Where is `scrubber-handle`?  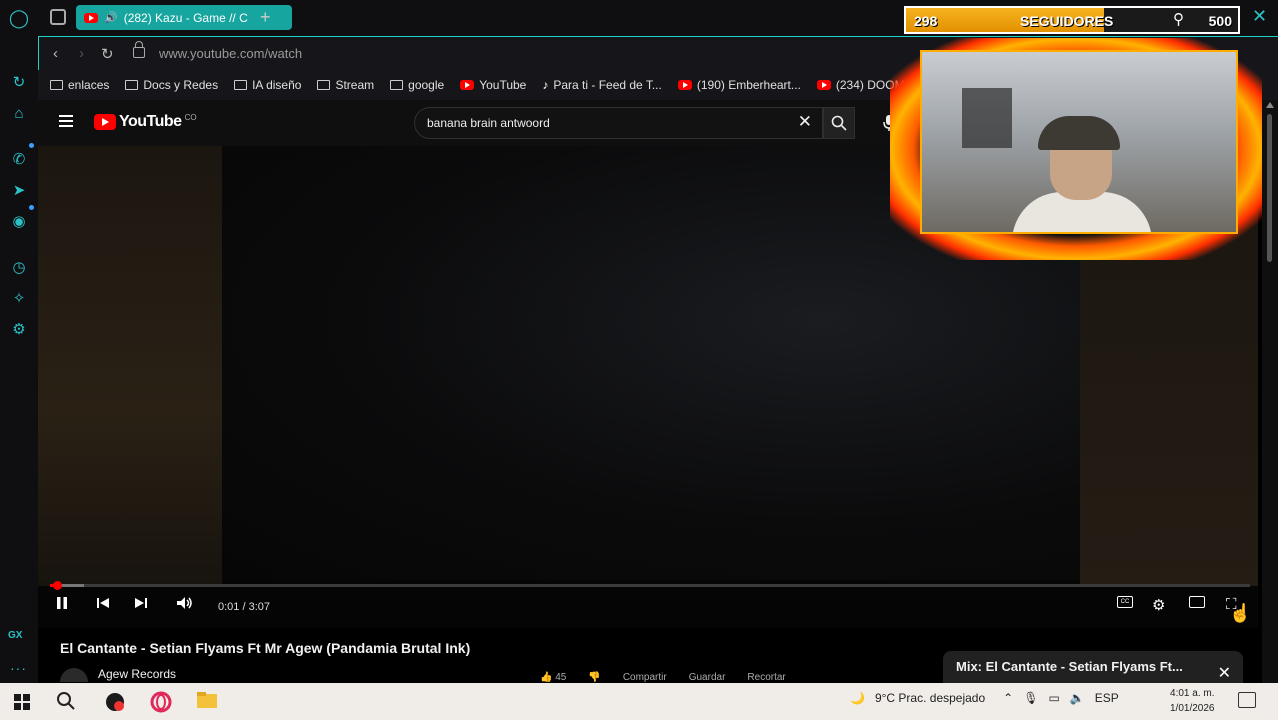
scrubber-handle is located at coordinates (58, 585).